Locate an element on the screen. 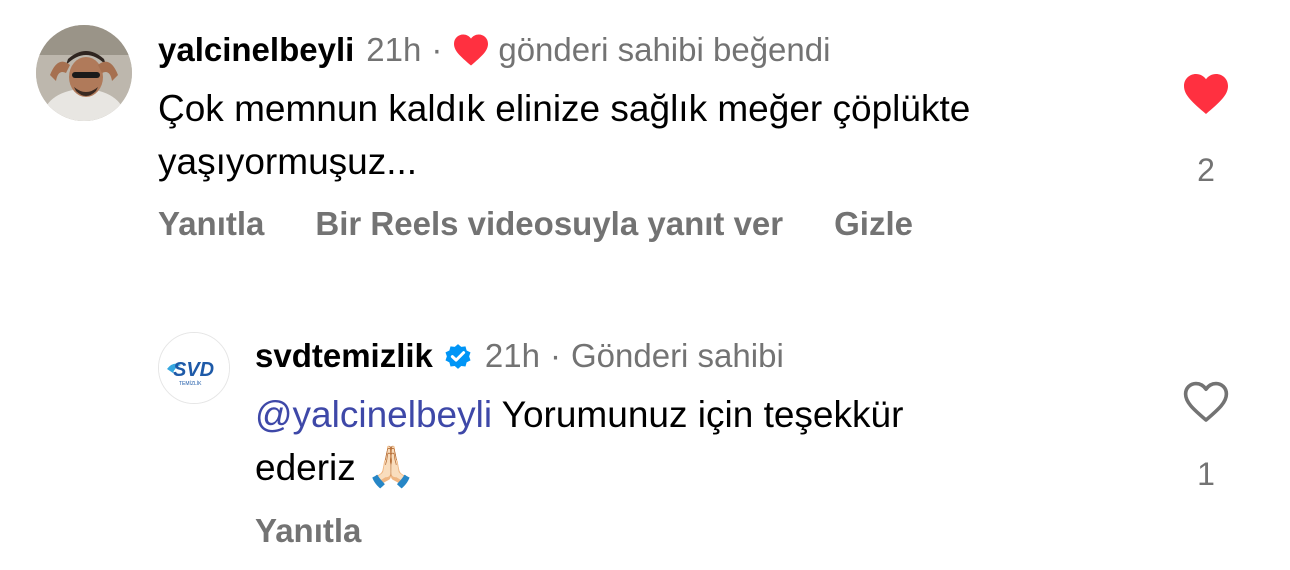 The height and width of the screenshot is (570, 1290). username: yalcinelbeyli is located at coordinates (256, 50).